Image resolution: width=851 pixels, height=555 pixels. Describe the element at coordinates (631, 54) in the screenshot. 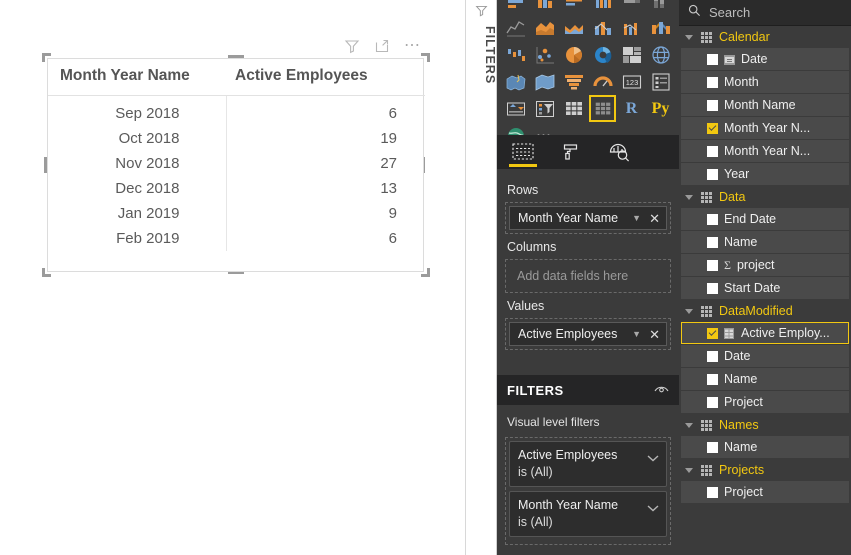

I see `treemap-icon` at that location.